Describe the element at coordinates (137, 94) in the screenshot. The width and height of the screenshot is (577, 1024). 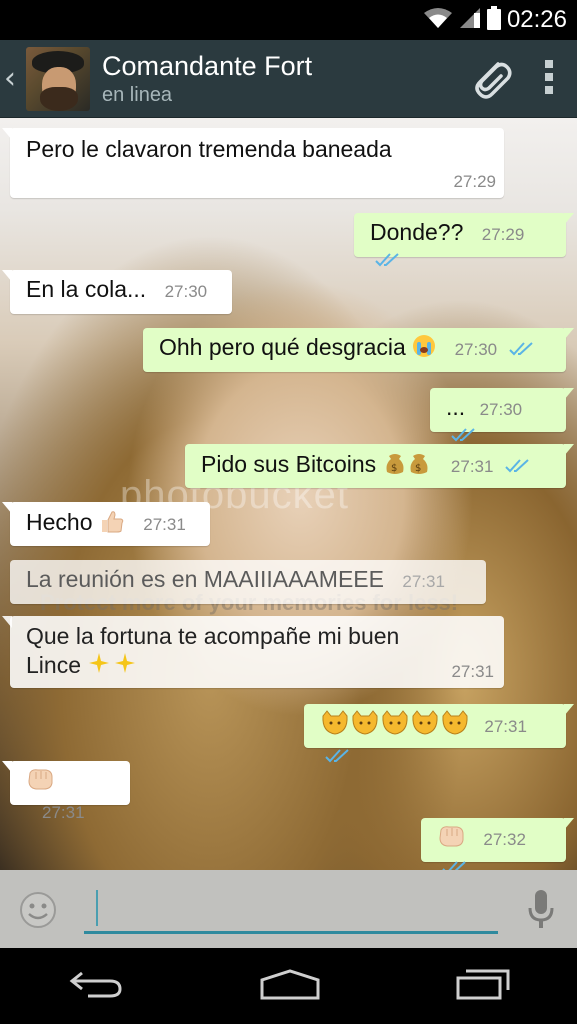
I see `contact-status: en linea` at that location.